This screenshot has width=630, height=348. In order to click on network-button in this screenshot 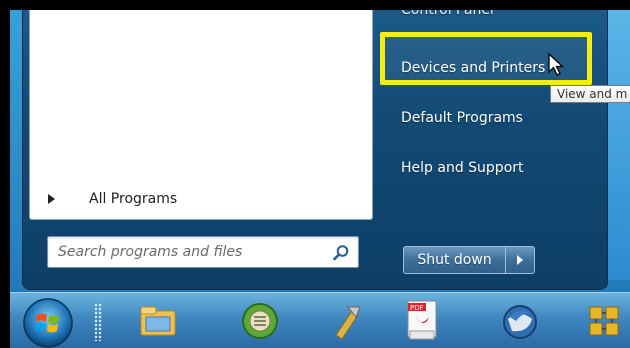, I will do `click(604, 321)`.